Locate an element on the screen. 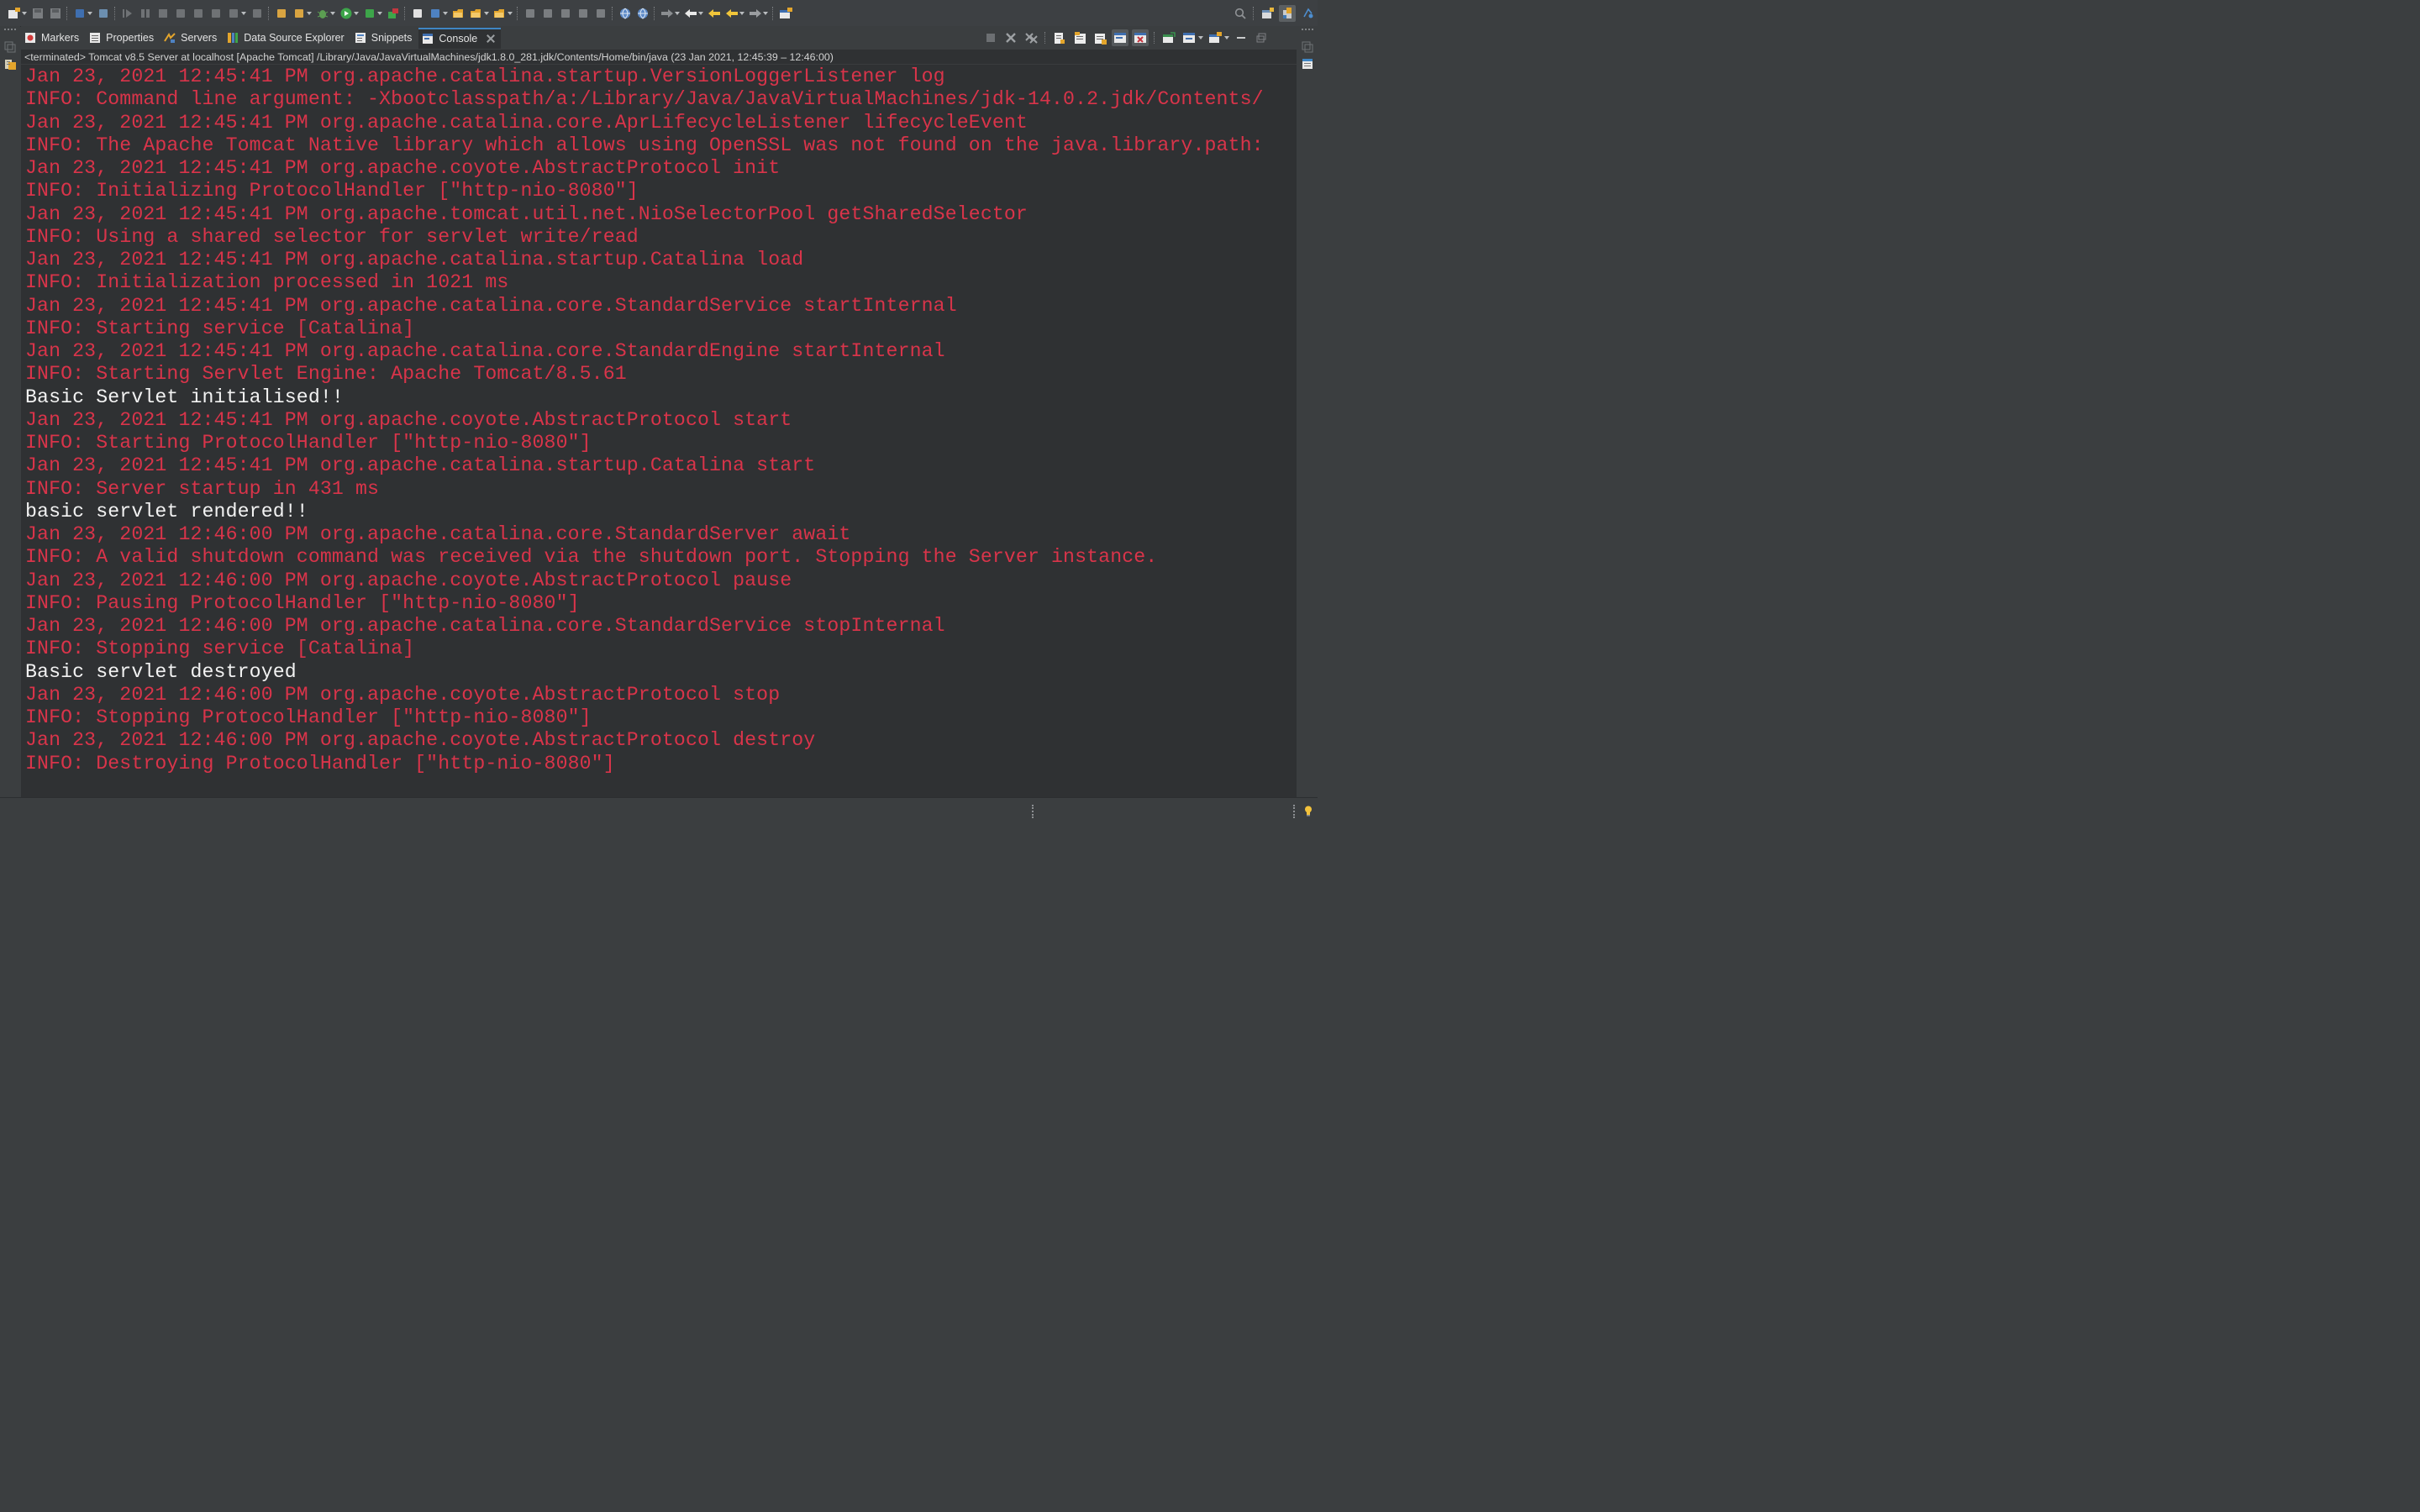  tab-servers: Servers is located at coordinates (191, 38).